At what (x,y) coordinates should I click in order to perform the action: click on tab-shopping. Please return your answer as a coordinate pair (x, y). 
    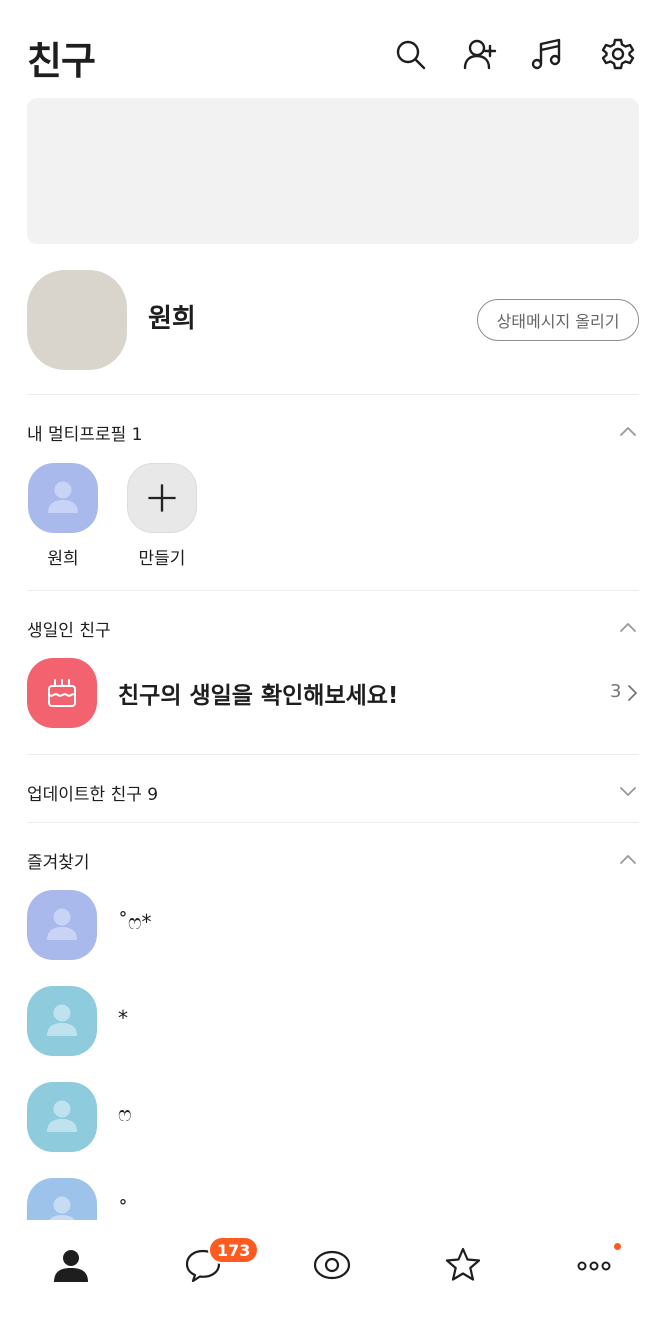
    Looking at the image, I should click on (463, 1265).